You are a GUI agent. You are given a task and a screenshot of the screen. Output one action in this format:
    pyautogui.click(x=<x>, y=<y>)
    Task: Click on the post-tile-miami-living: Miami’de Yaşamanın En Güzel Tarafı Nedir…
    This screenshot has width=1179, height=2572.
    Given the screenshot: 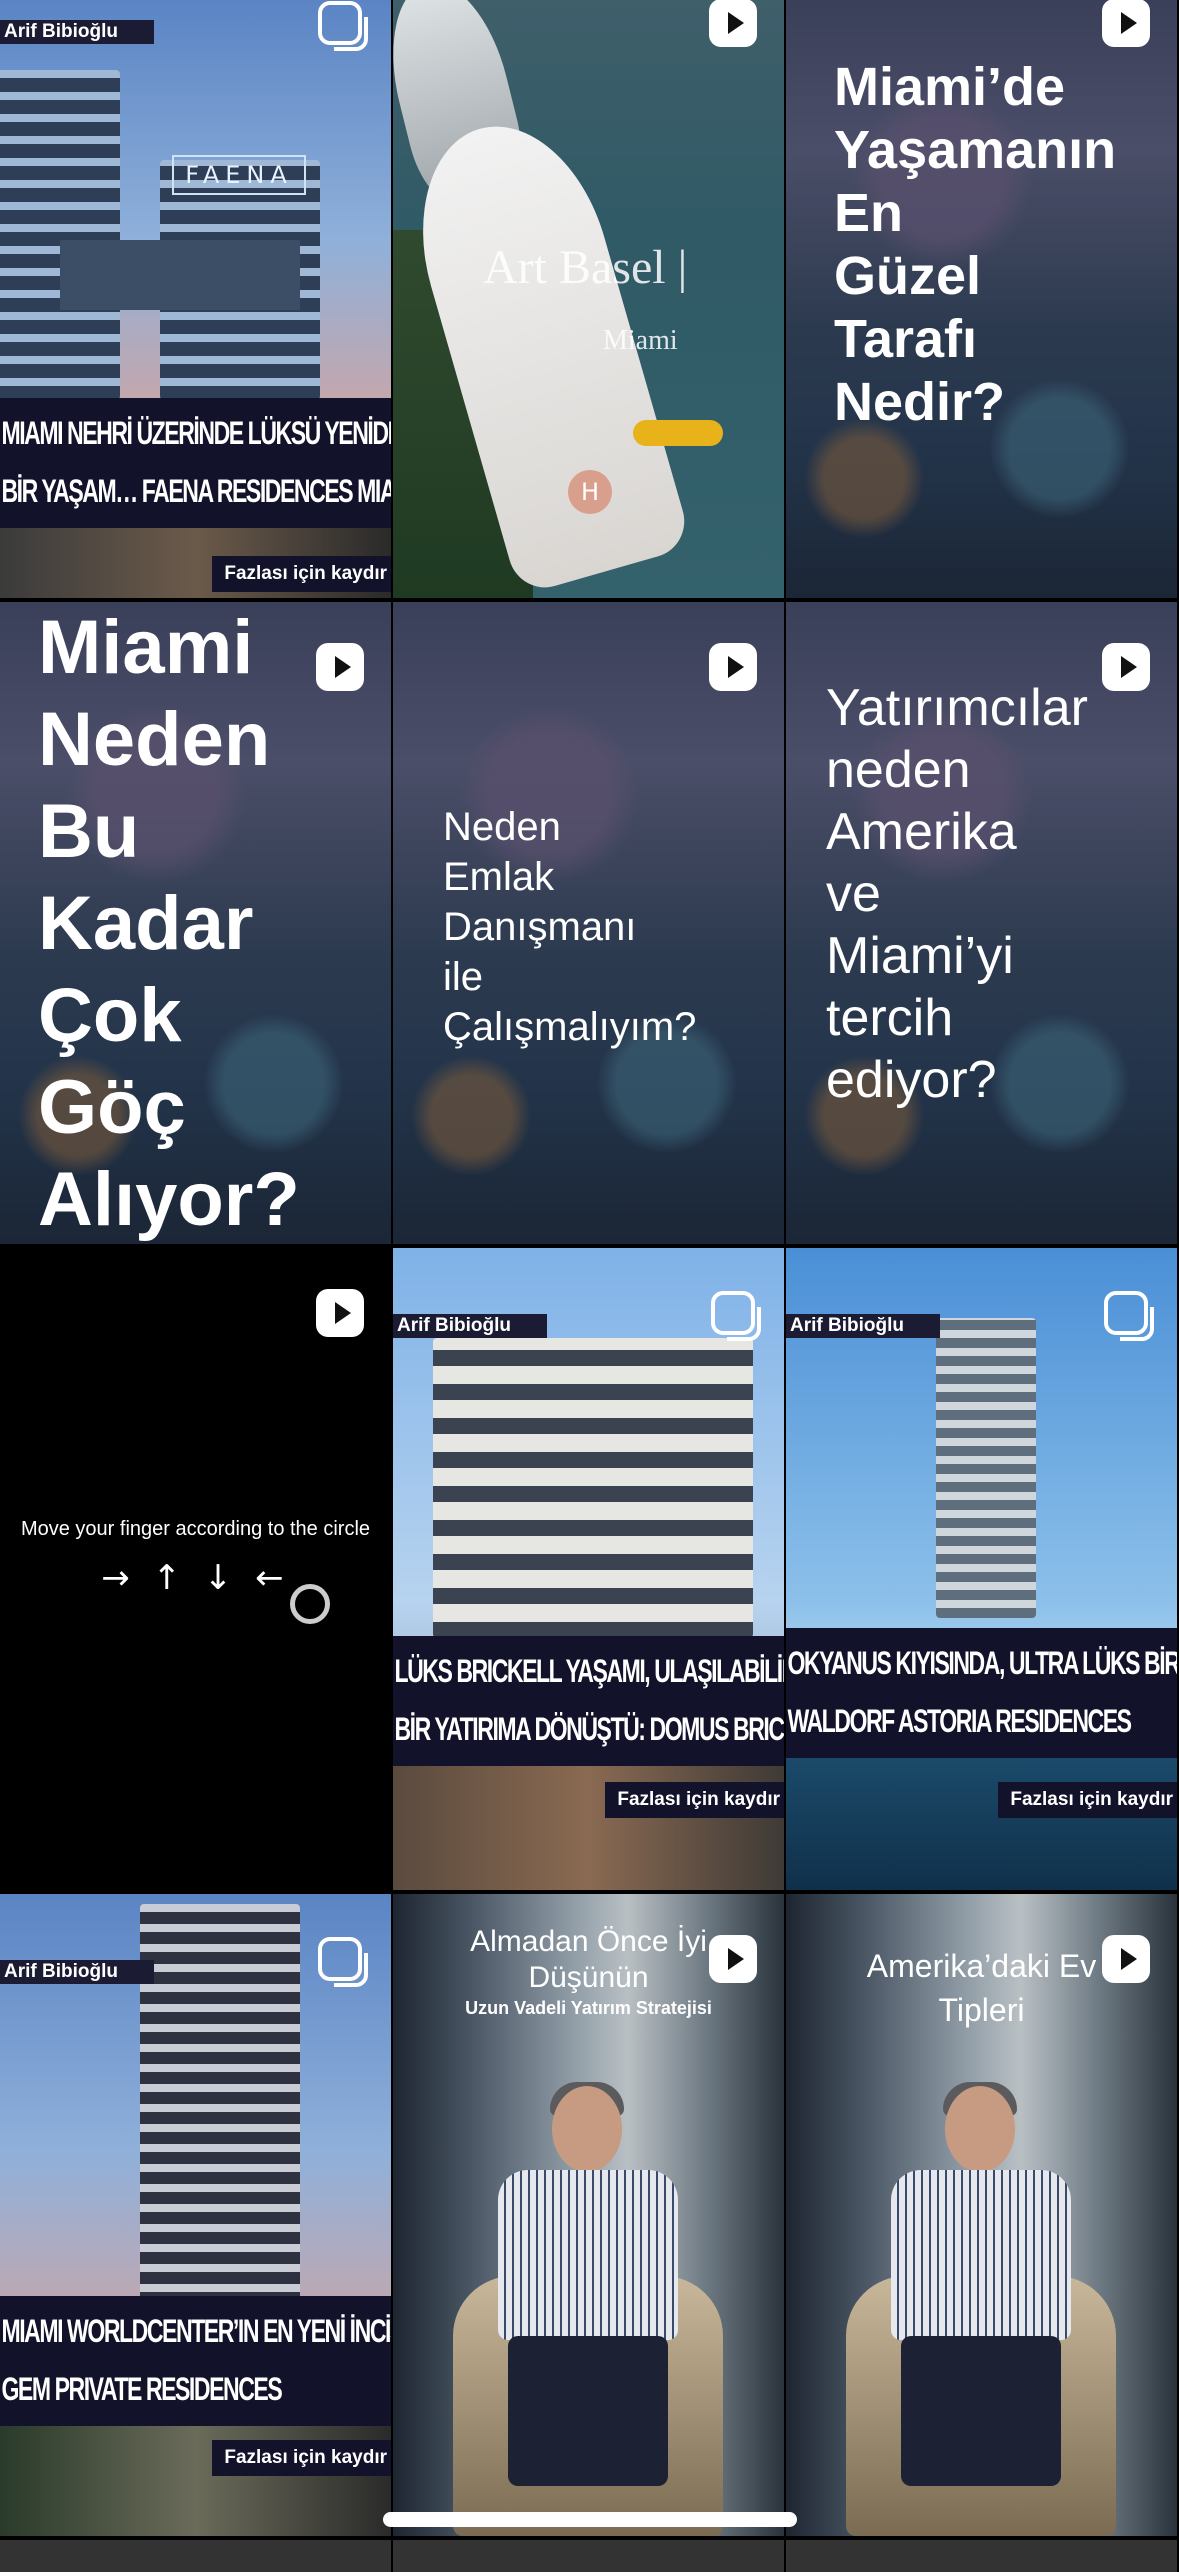 What is the action you would take?
    pyautogui.click(x=981, y=299)
    